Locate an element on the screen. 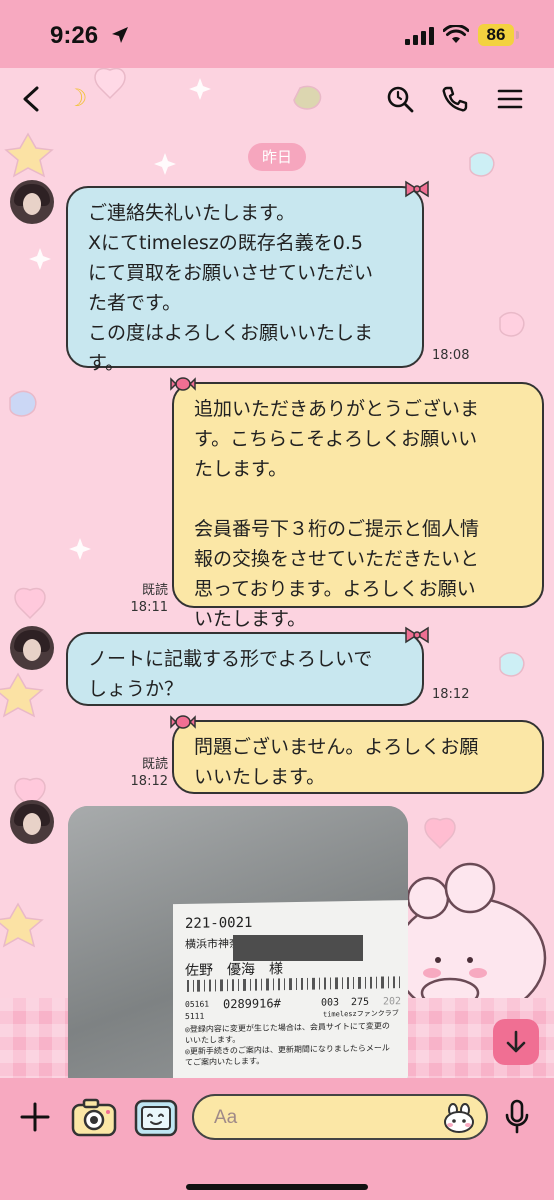  card-note: ◎更新手続きのご案内は、更新期間になりましたらメール is located at coordinates (287, 1049).